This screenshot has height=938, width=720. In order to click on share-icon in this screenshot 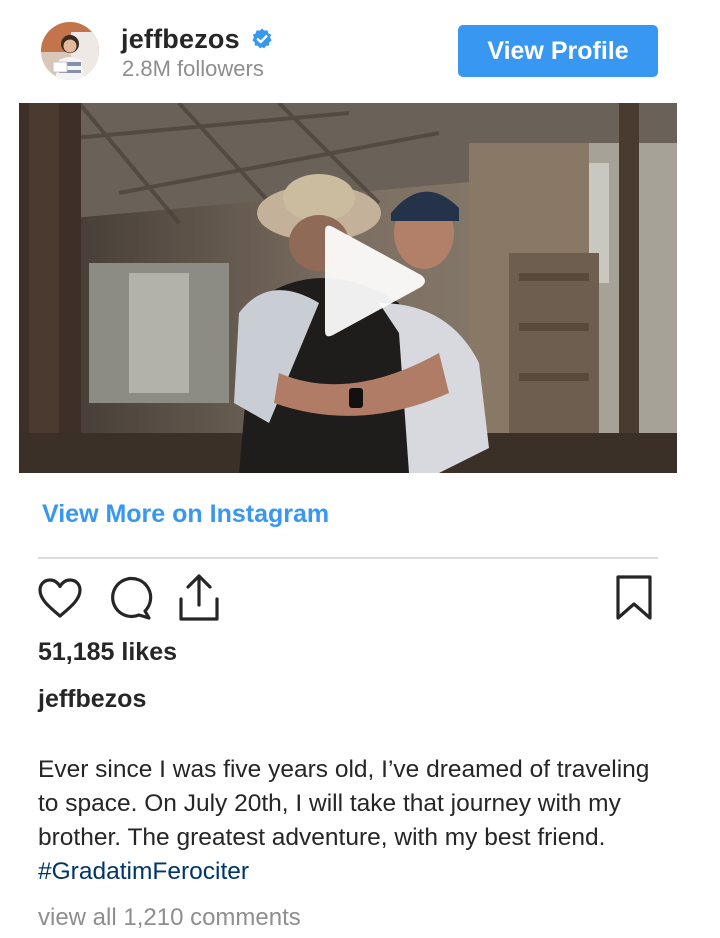, I will do `click(199, 598)`.